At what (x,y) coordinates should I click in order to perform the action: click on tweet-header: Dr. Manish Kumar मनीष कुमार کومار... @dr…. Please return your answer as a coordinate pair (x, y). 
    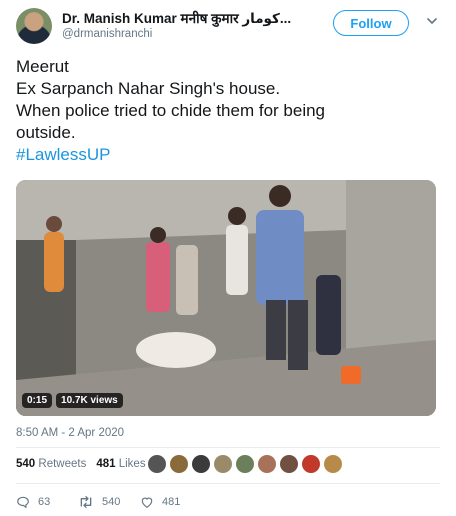
    Looking at the image, I should click on (228, 25).